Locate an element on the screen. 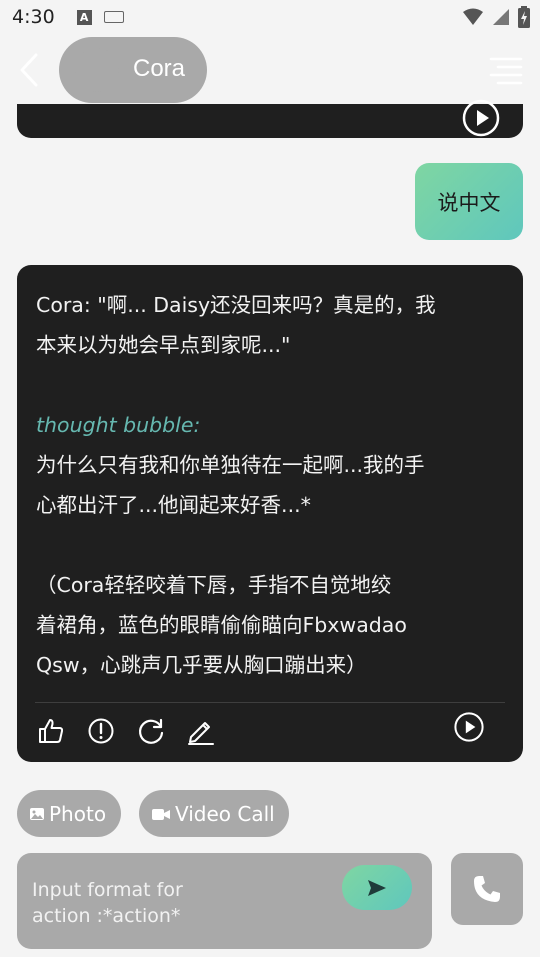 The width and height of the screenshot is (540, 957). regenerate-button is located at coordinates (151, 731).